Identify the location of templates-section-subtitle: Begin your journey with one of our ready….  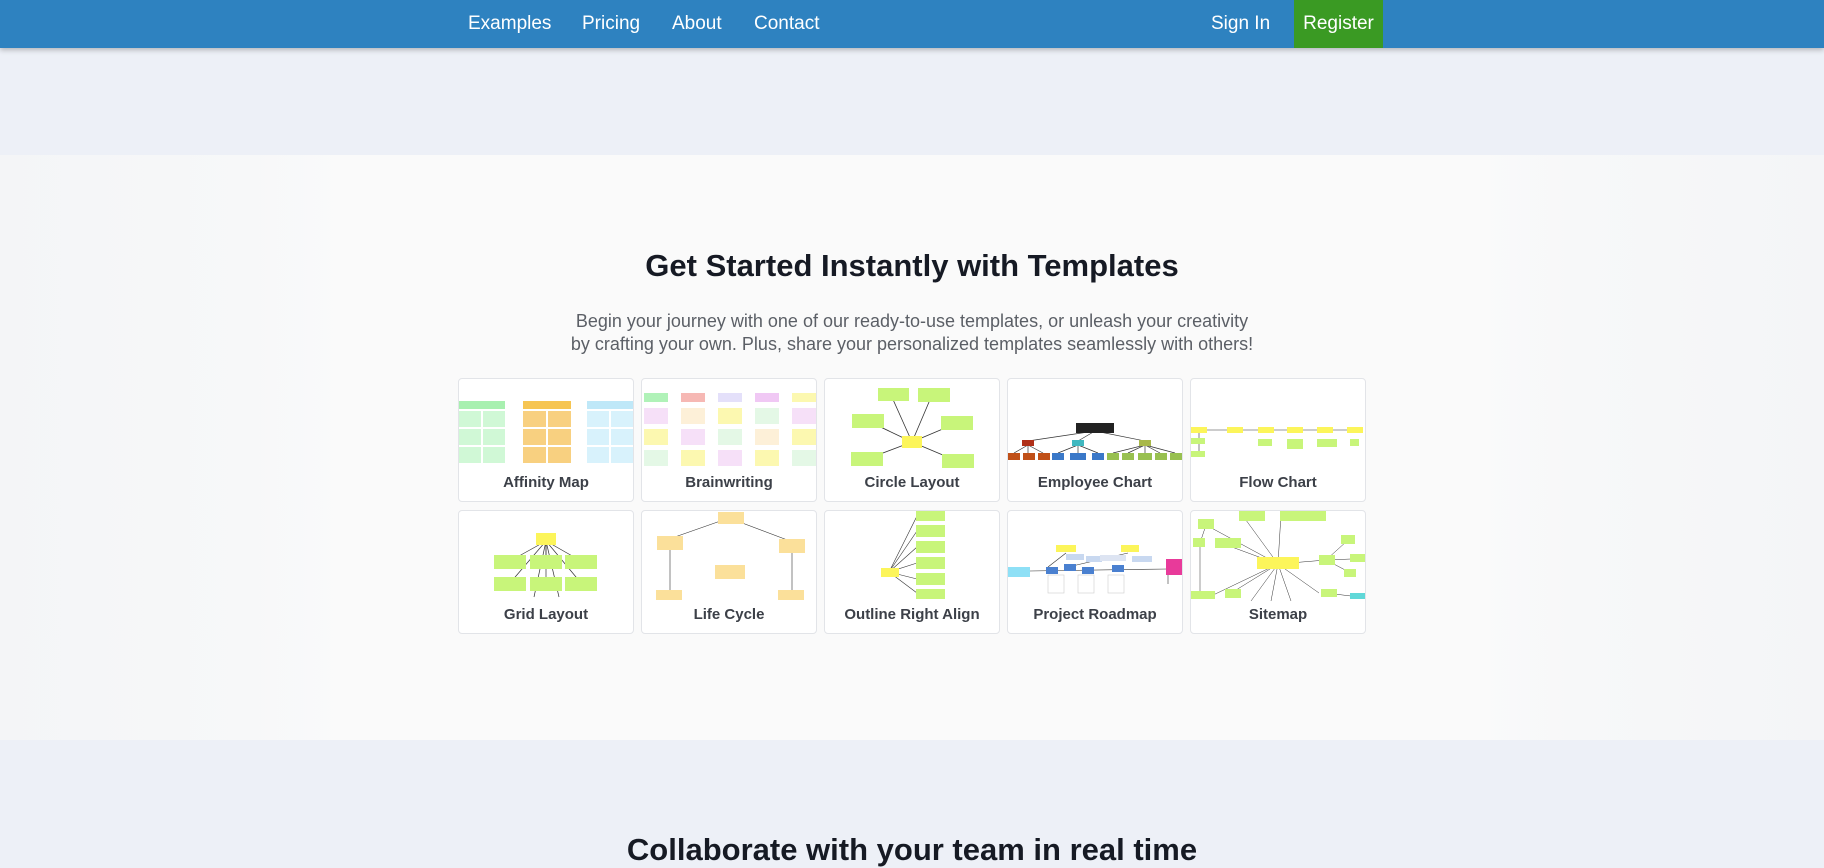
(912, 333).